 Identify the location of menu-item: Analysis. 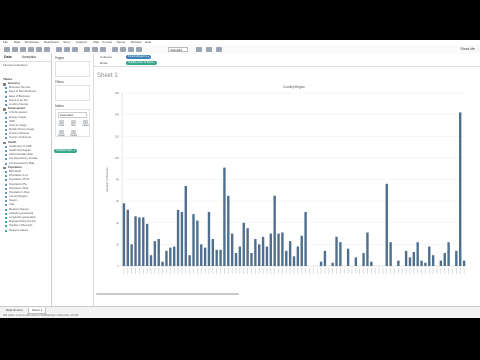
(81, 42).